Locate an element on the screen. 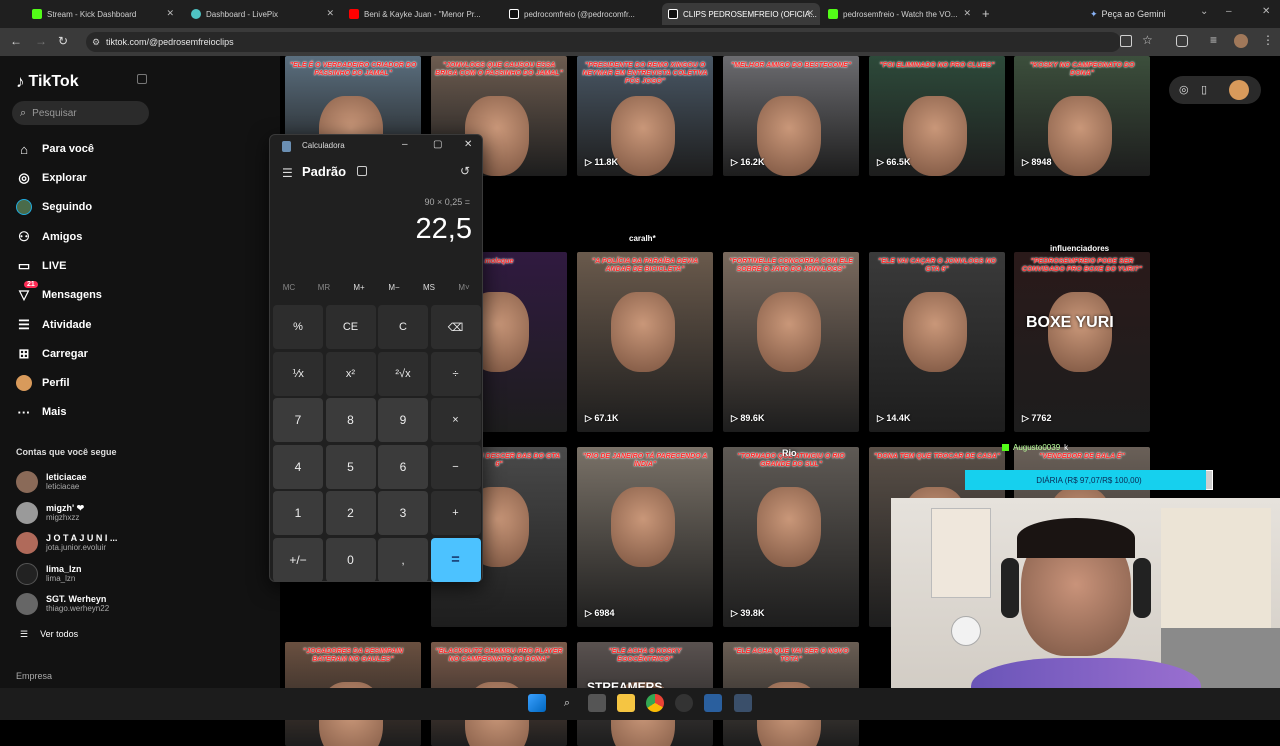 The width and height of the screenshot is (1280, 746). memory-button: M− is located at coordinates (394, 287).